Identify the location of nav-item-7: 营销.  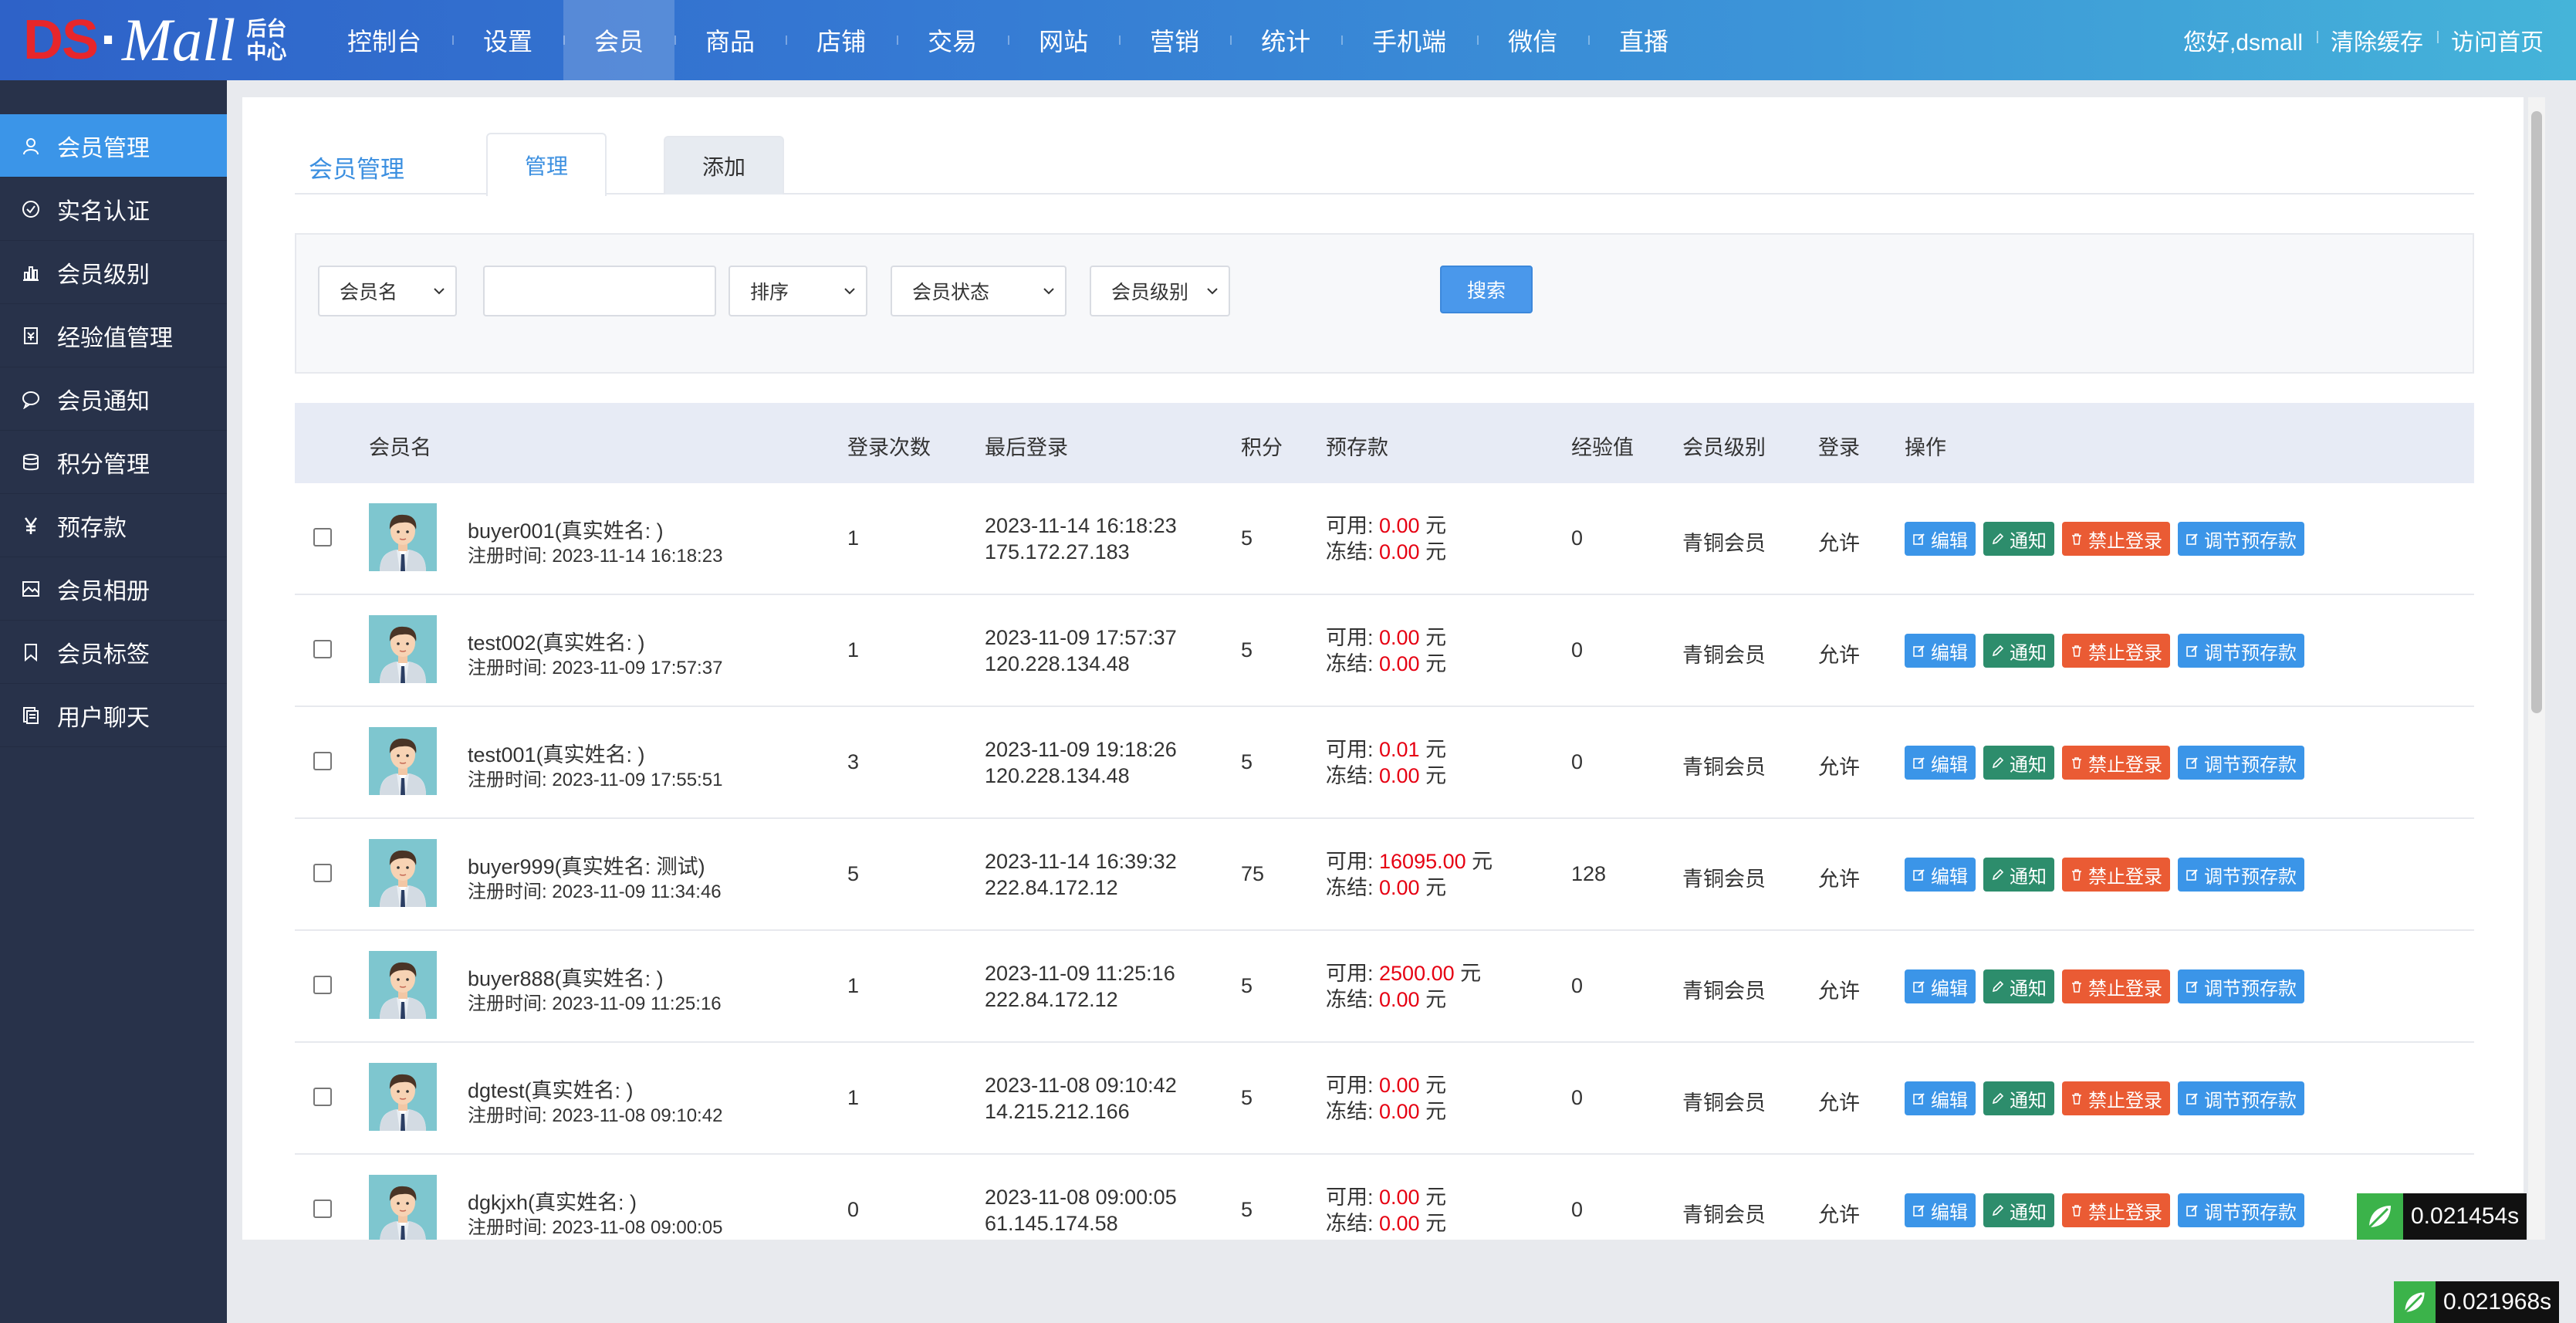
(1174, 40).